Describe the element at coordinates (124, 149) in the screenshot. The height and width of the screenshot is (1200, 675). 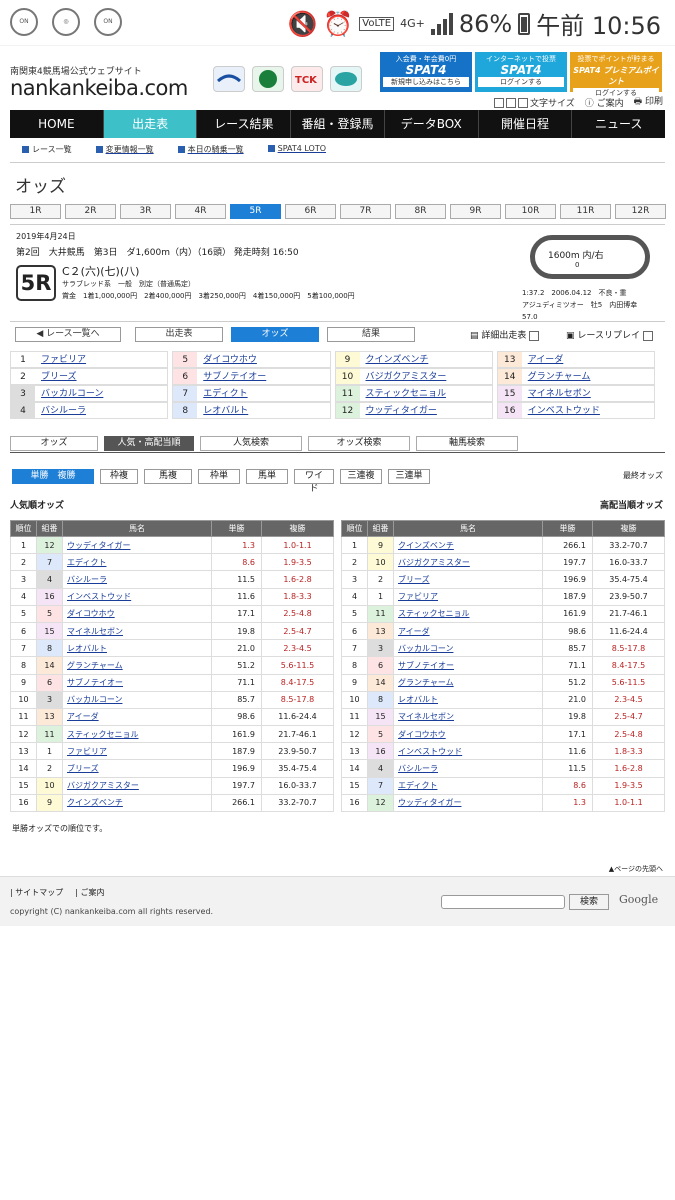
I see `subnav-changes: 変更情報一覧` at that location.